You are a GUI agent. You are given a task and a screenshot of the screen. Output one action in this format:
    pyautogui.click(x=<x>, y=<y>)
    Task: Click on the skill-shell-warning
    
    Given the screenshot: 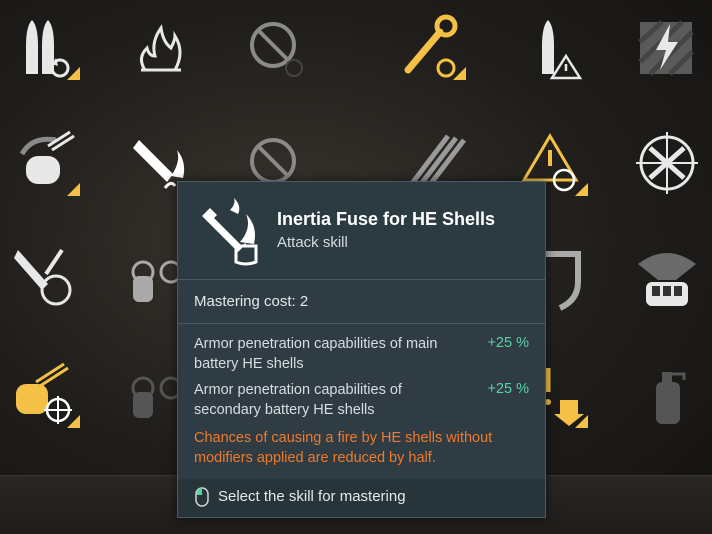 What is the action you would take?
    pyautogui.click(x=555, y=47)
    